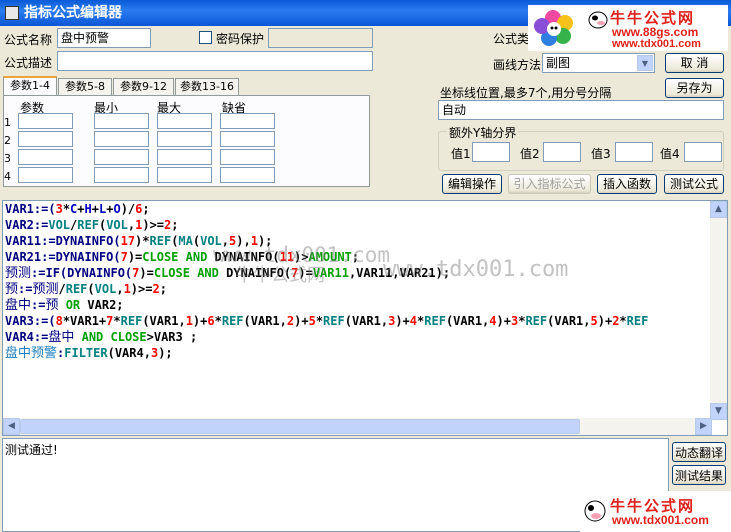  Describe the element at coordinates (85, 87) in the screenshot. I see `tab-params-5-8: 参数5-8` at that location.